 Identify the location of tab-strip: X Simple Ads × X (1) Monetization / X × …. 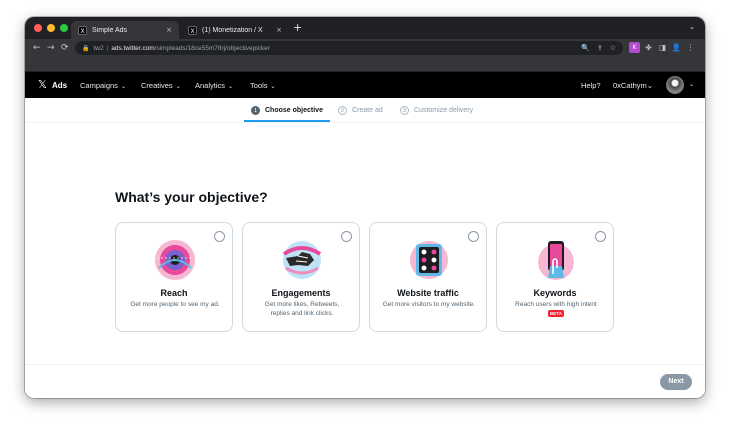
(365, 28).